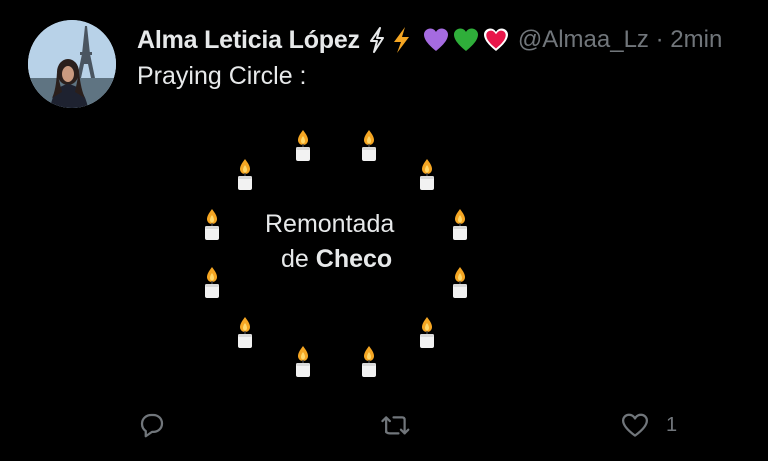 The width and height of the screenshot is (768, 461). I want to click on name-emojis, so click(438, 40).